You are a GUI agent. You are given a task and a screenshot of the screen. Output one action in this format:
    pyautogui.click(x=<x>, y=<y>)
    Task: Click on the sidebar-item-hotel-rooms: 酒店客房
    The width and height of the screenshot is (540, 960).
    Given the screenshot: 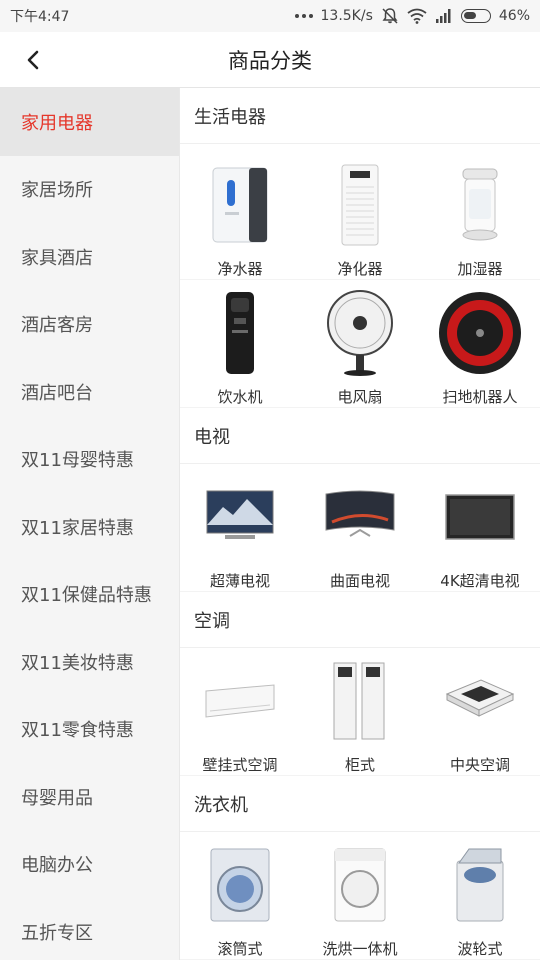 What is the action you would take?
    pyautogui.click(x=89, y=325)
    